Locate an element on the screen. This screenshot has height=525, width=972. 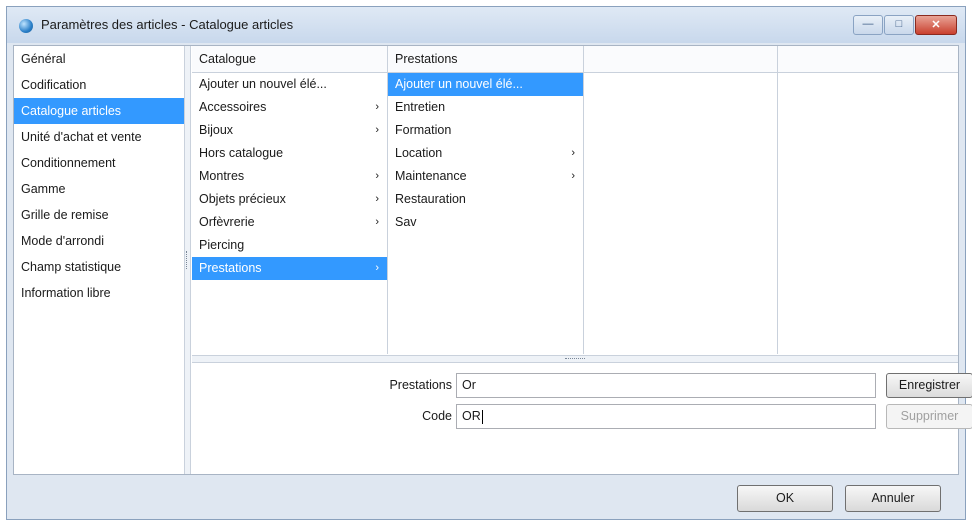
maximize-icon: □ is located at coordinates (899, 24).